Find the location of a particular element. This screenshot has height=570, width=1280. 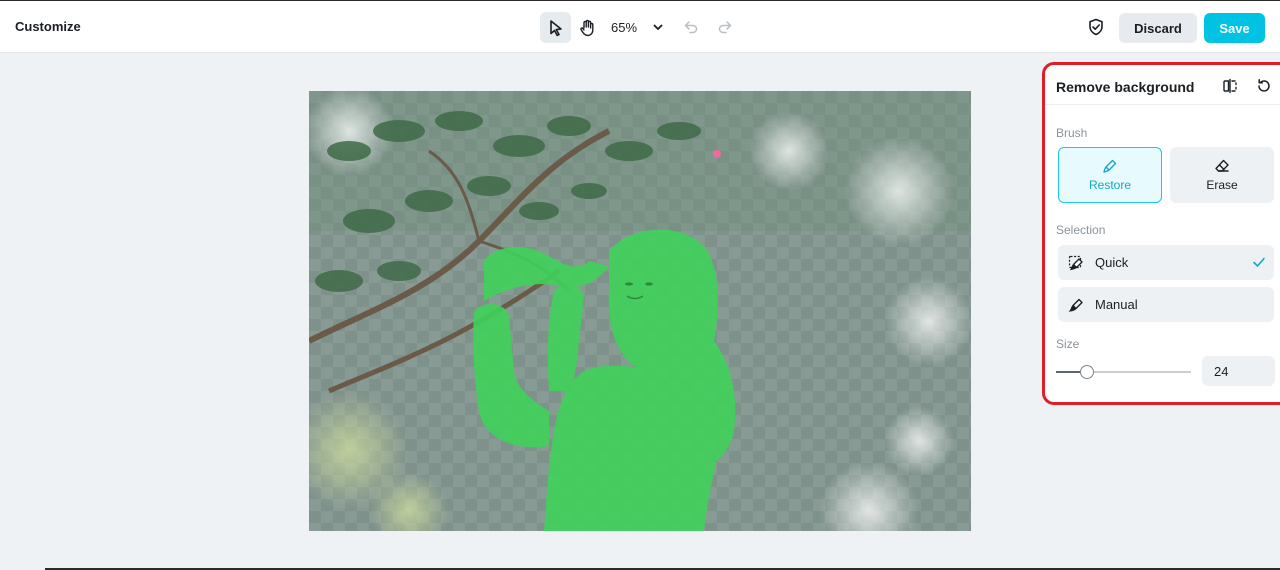

chevron-down-icon is located at coordinates (658, 27).